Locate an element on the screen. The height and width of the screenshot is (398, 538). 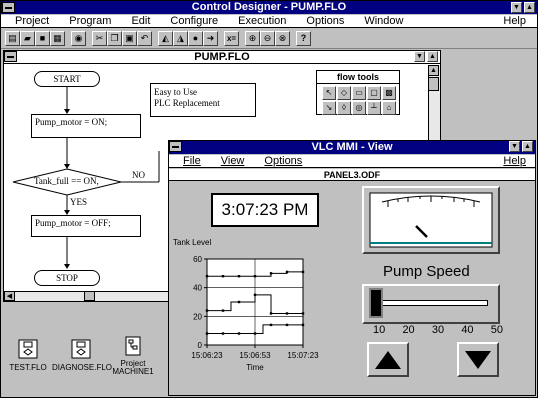
mmi-menu-options: Options is located at coordinates (283, 161).